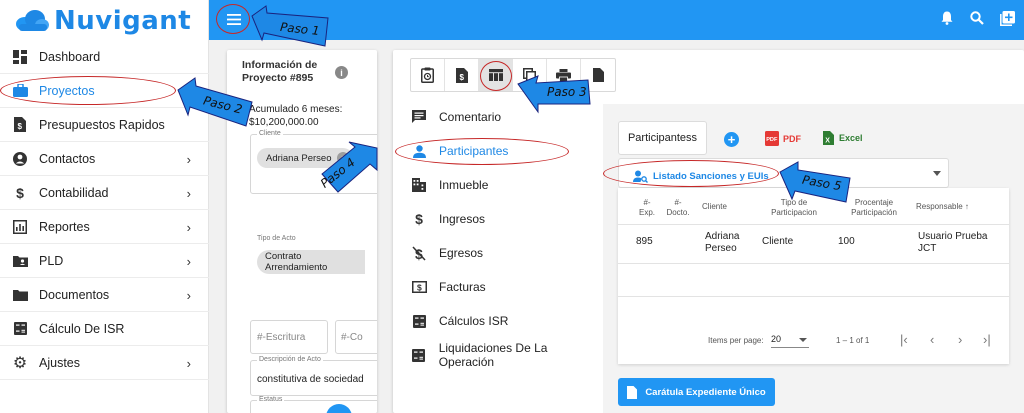 This screenshot has height=413, width=1024. Describe the element at coordinates (104, 363) in the screenshot. I see `sidebar-item-ajustes: ⚙ Ajustes ›` at that location.